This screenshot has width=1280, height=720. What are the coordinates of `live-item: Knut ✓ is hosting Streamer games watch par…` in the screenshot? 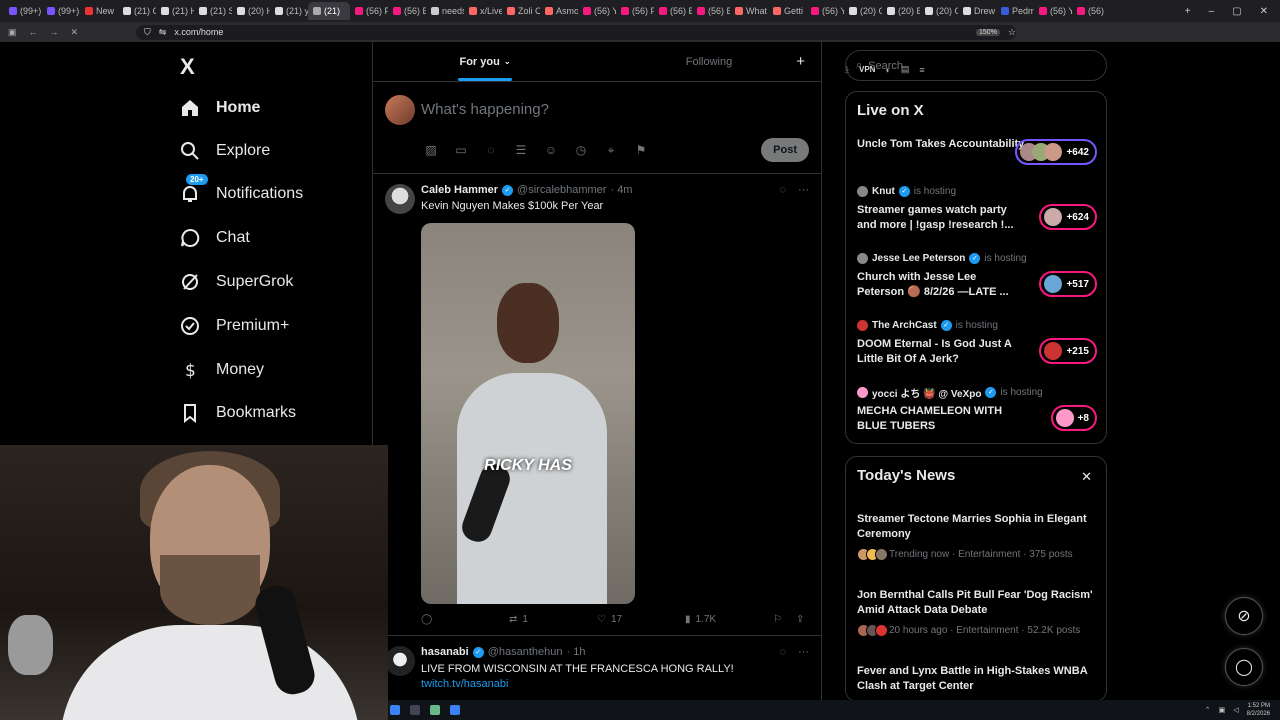 It's located at (977, 208).